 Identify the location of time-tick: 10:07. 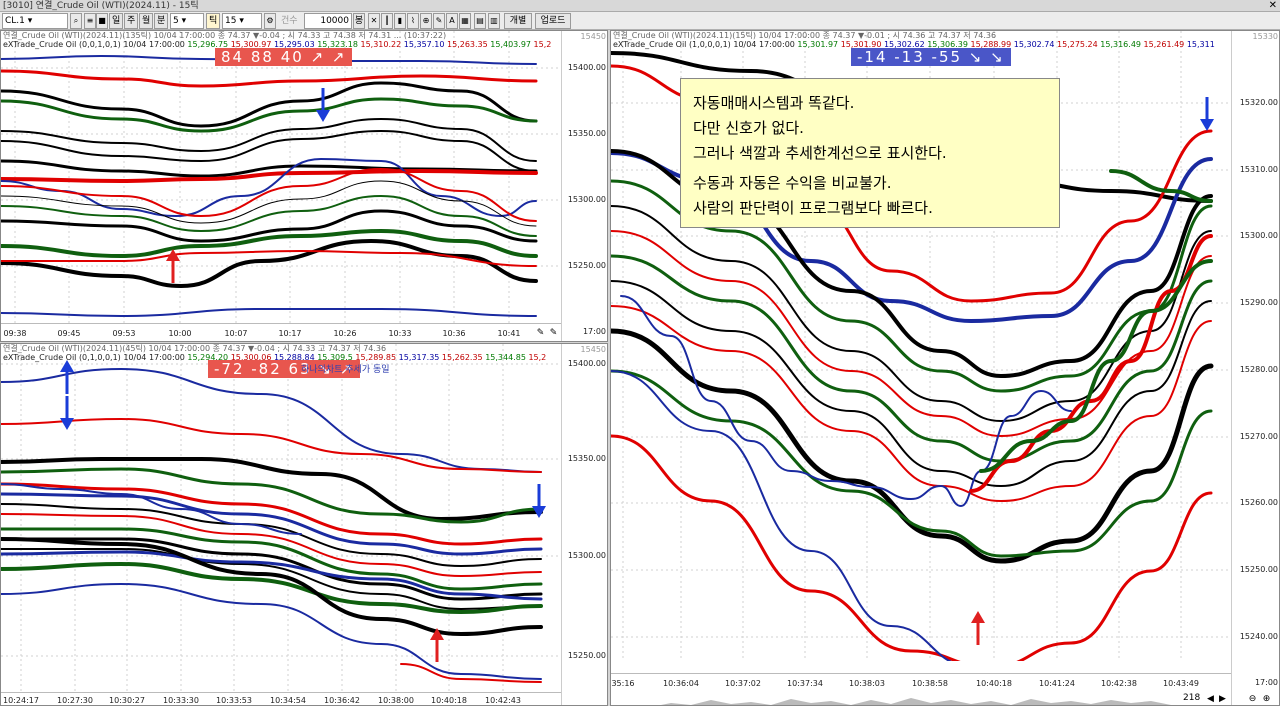
(236, 333).